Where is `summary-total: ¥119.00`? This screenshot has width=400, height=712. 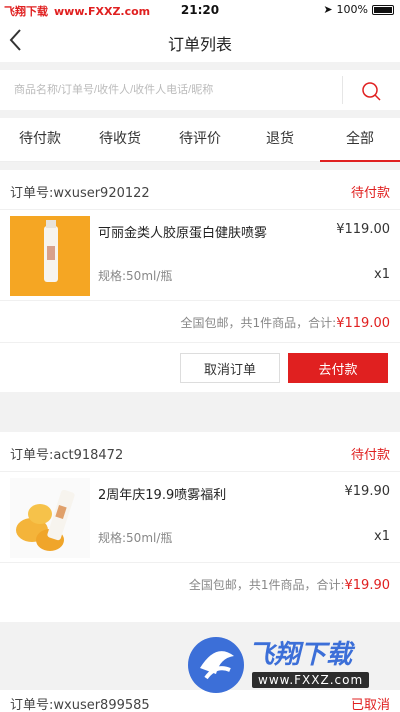 summary-total: ¥119.00 is located at coordinates (363, 323).